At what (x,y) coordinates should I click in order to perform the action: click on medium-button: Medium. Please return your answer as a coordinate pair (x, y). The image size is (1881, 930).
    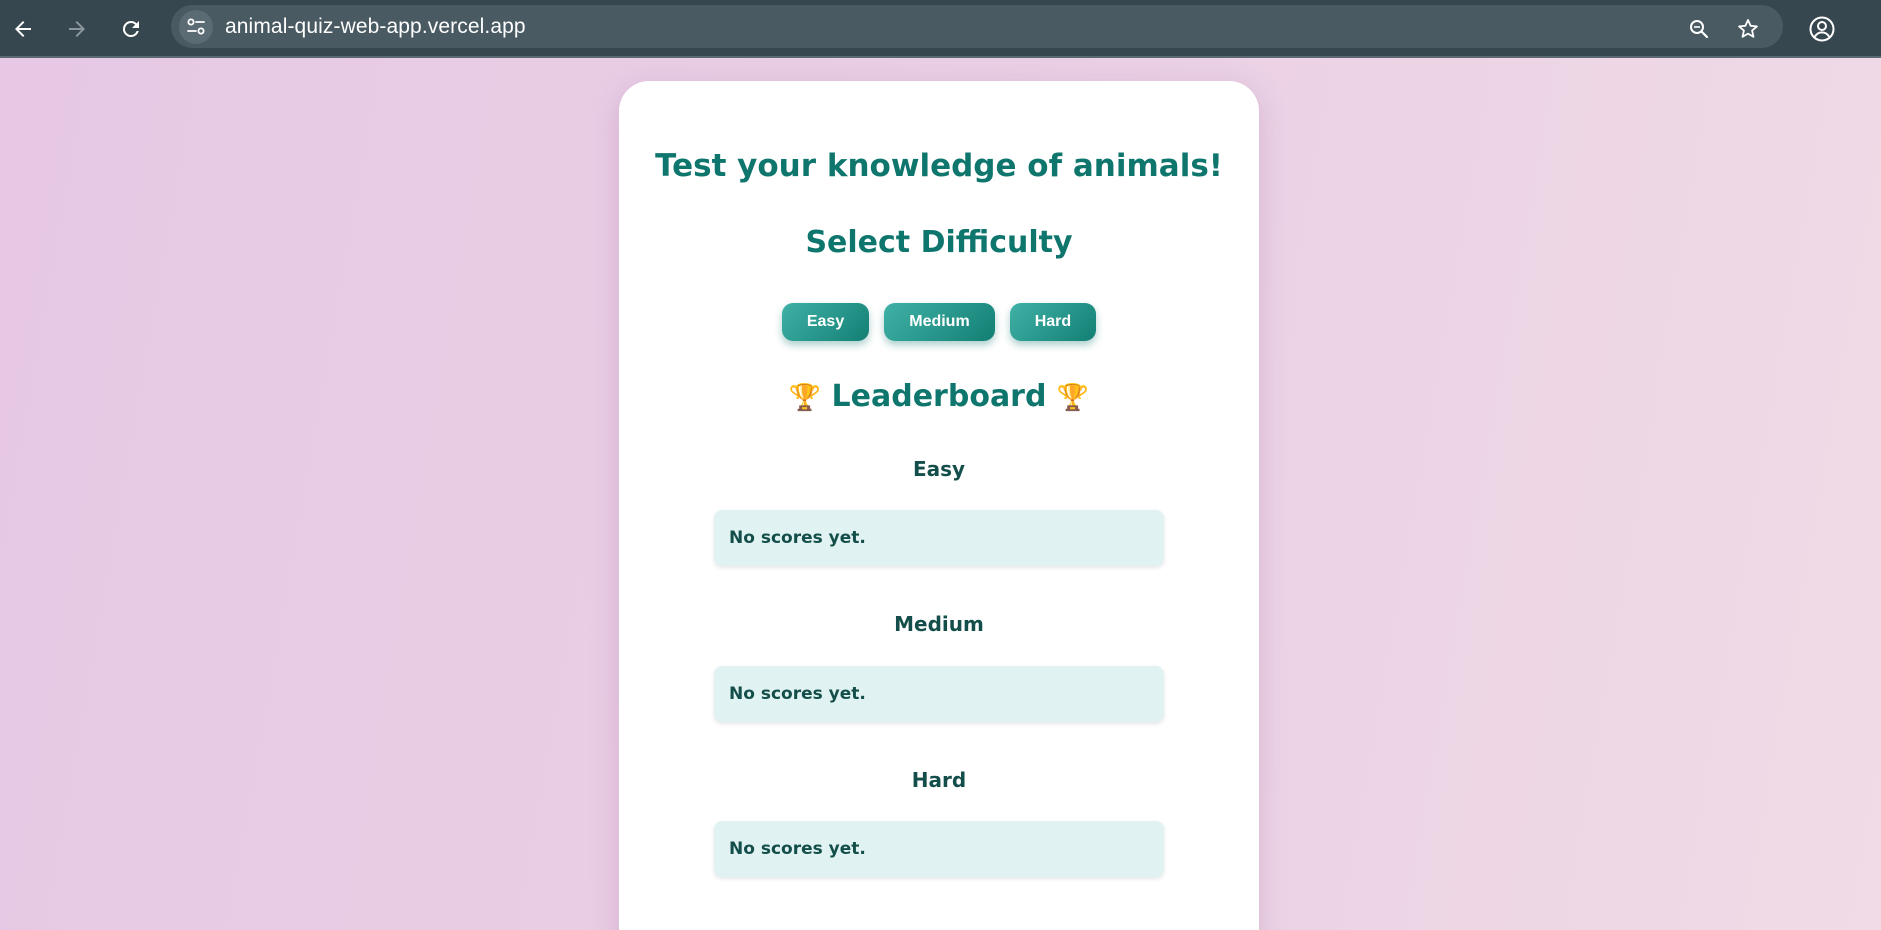
    Looking at the image, I should click on (939, 322).